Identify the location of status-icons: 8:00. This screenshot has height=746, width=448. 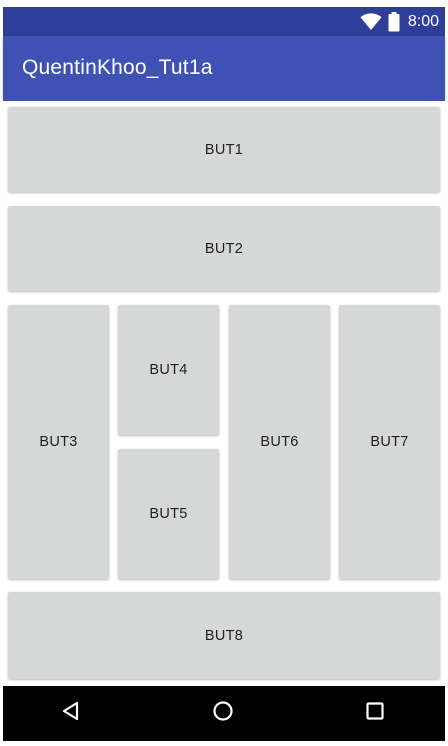
(399, 21).